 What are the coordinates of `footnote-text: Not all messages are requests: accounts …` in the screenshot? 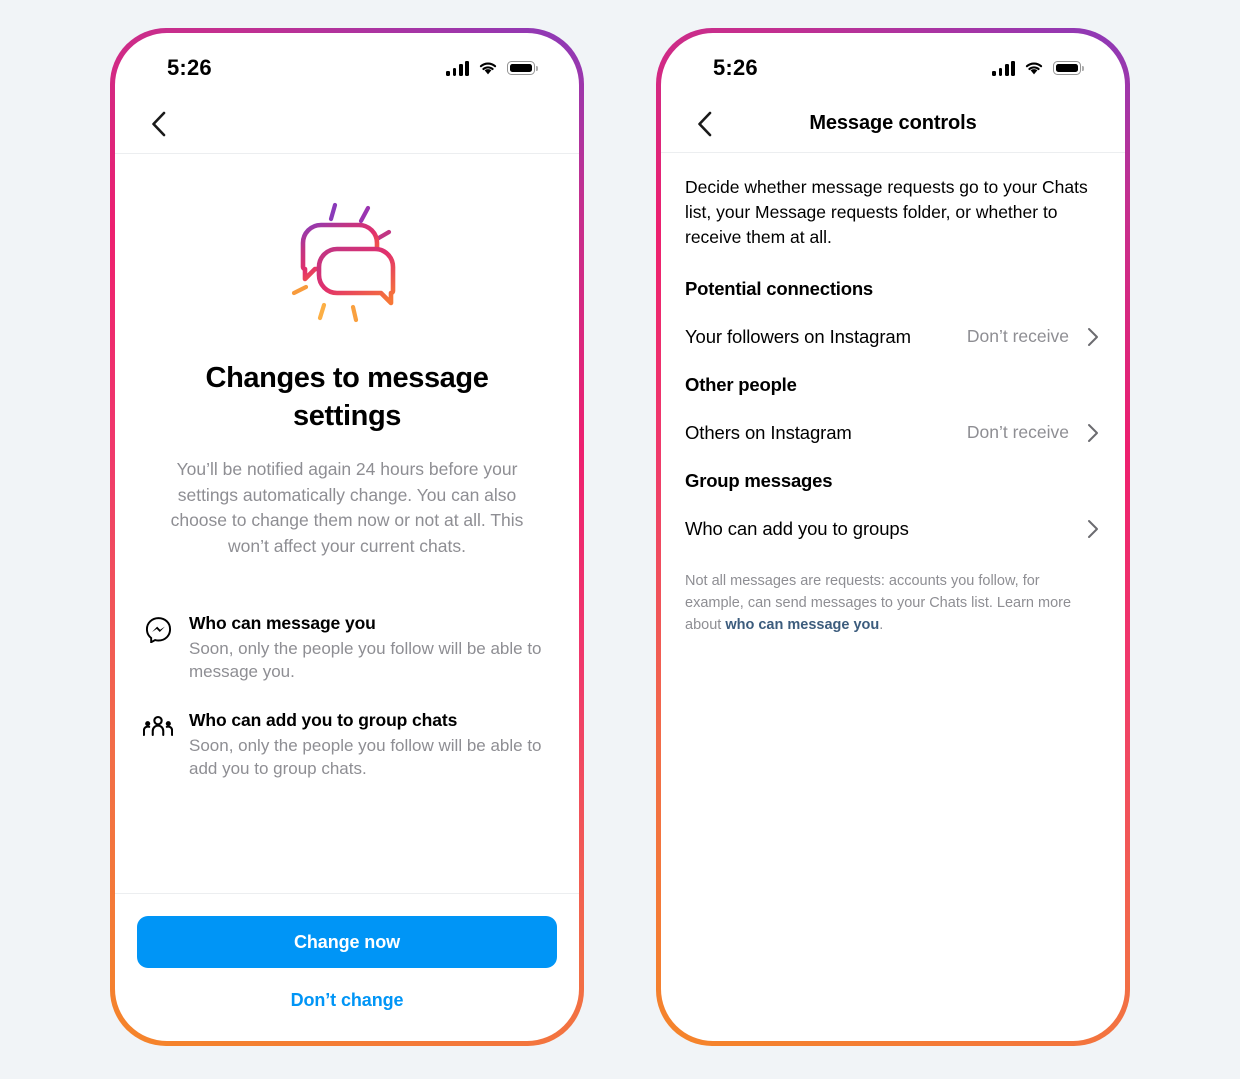 It's located at (893, 603).